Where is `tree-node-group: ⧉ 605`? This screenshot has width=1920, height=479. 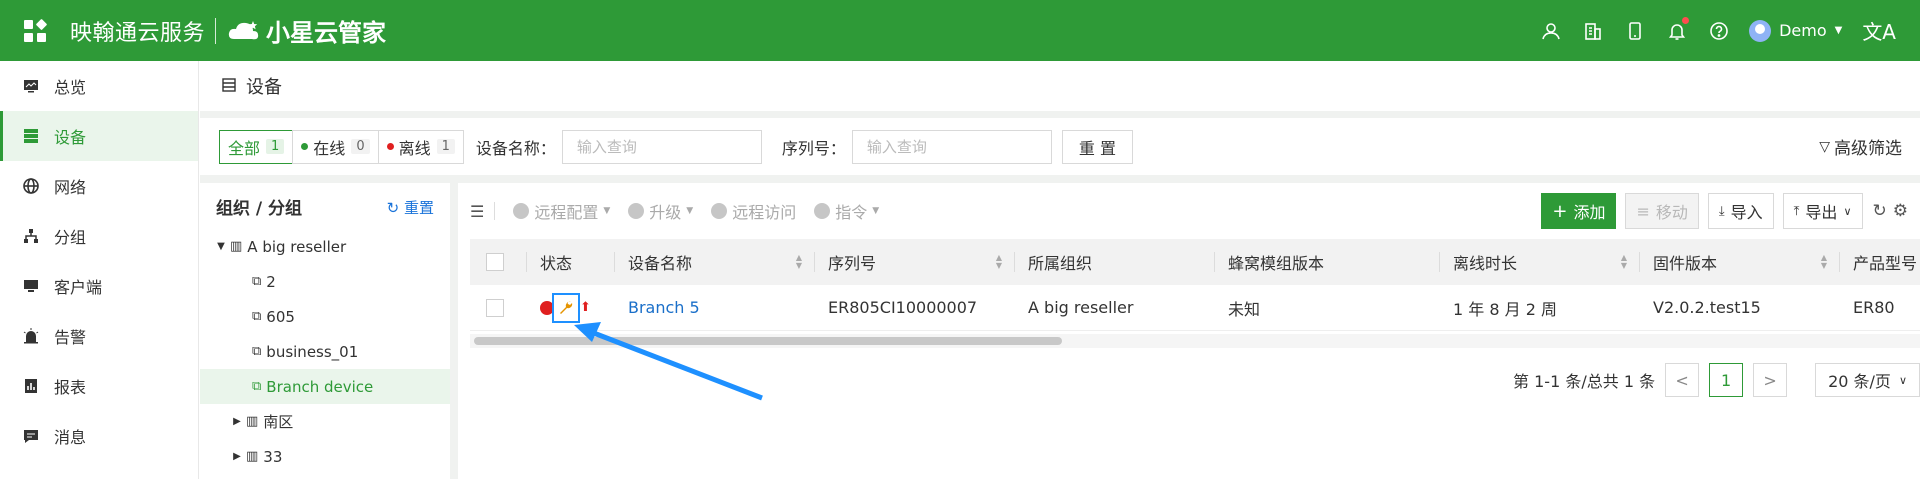 tree-node-group: ⧉ 605 is located at coordinates (325, 316).